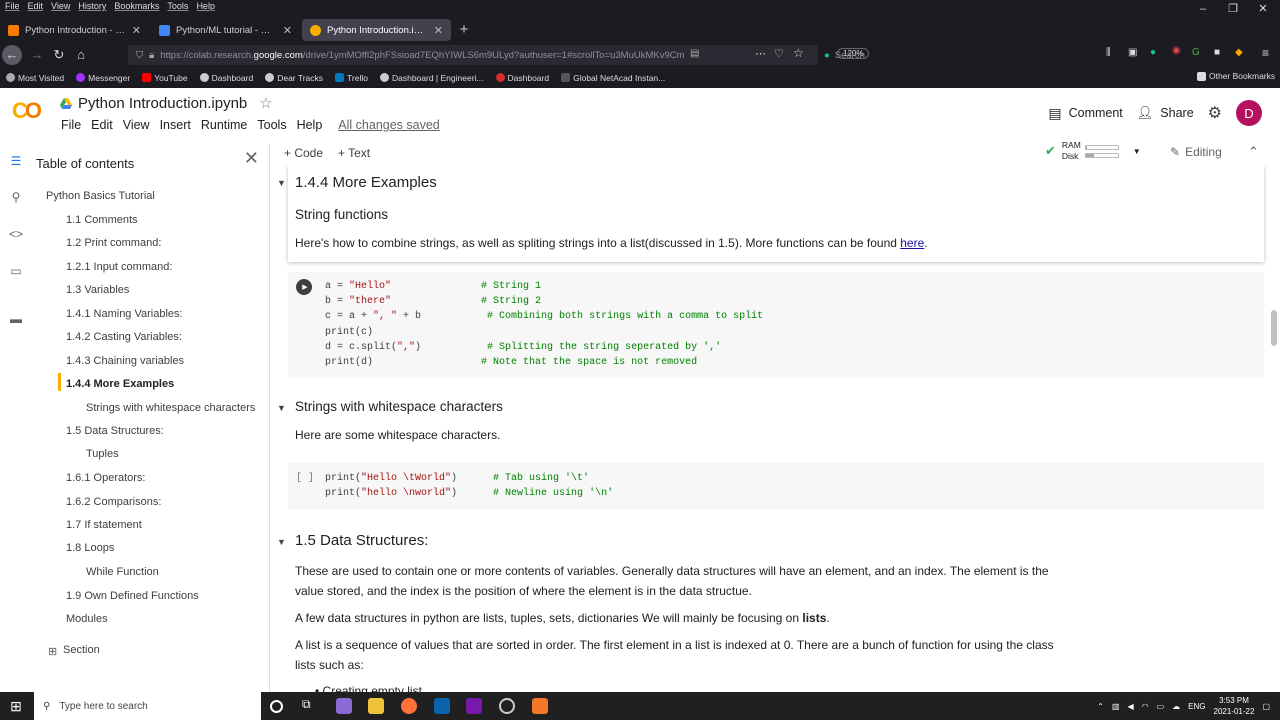  I want to click on bookmark-item: YouTube, so click(165, 78).